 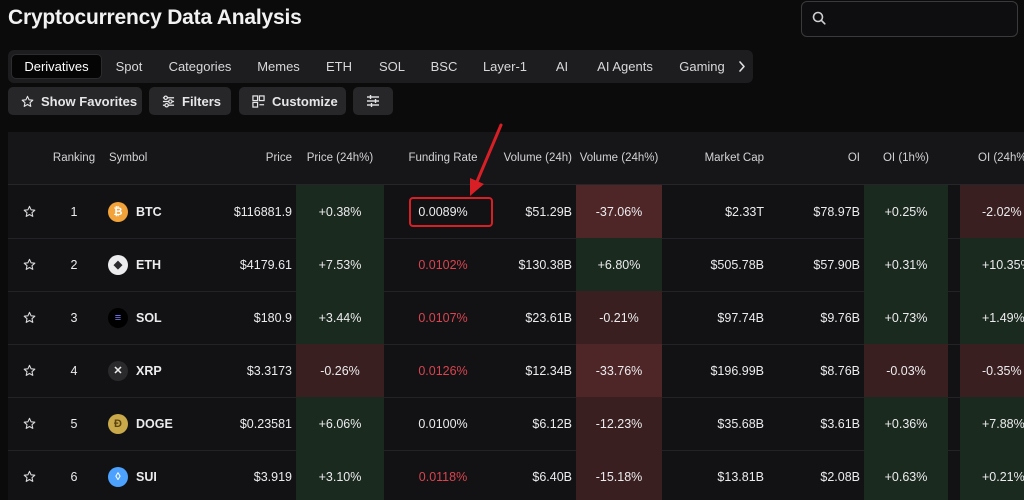 I want to click on settings-button, so click(x=373, y=101).